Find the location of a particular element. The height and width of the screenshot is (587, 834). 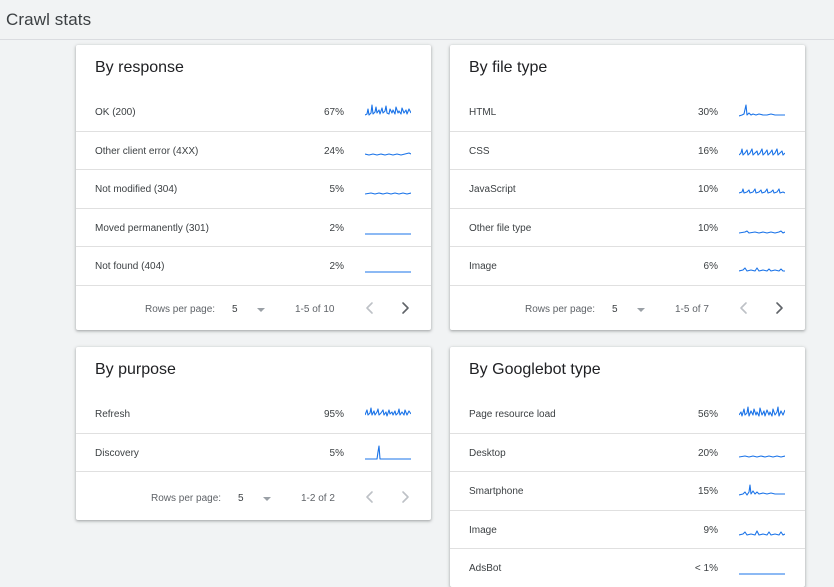

card-title: By Googlebot type is located at coordinates (535, 369).